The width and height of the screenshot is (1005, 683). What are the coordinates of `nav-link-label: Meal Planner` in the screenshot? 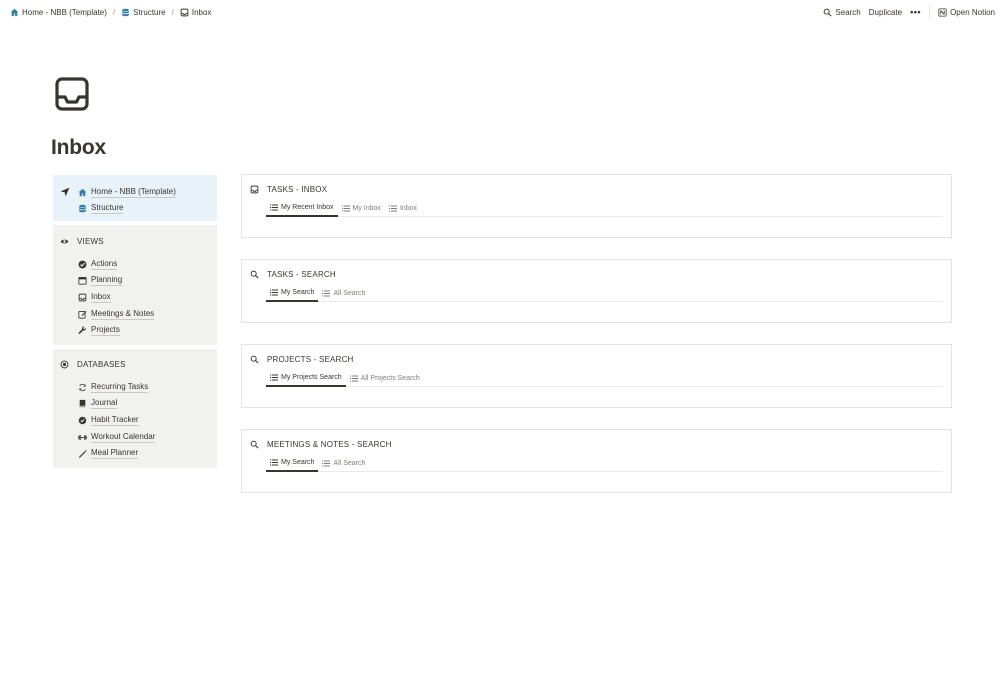 It's located at (115, 454).